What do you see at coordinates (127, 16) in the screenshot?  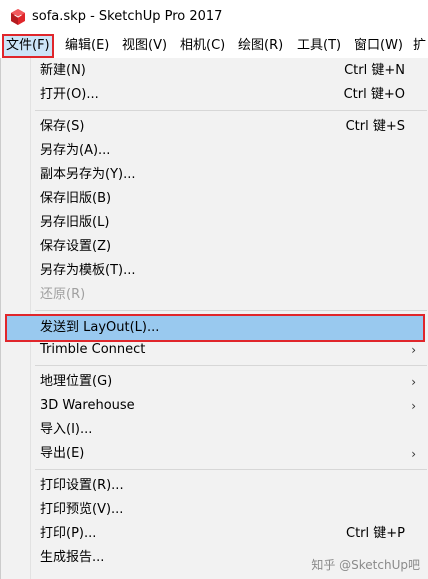 I see `window-title: sofa.skp - SketchUp Pro 2017` at bounding box center [127, 16].